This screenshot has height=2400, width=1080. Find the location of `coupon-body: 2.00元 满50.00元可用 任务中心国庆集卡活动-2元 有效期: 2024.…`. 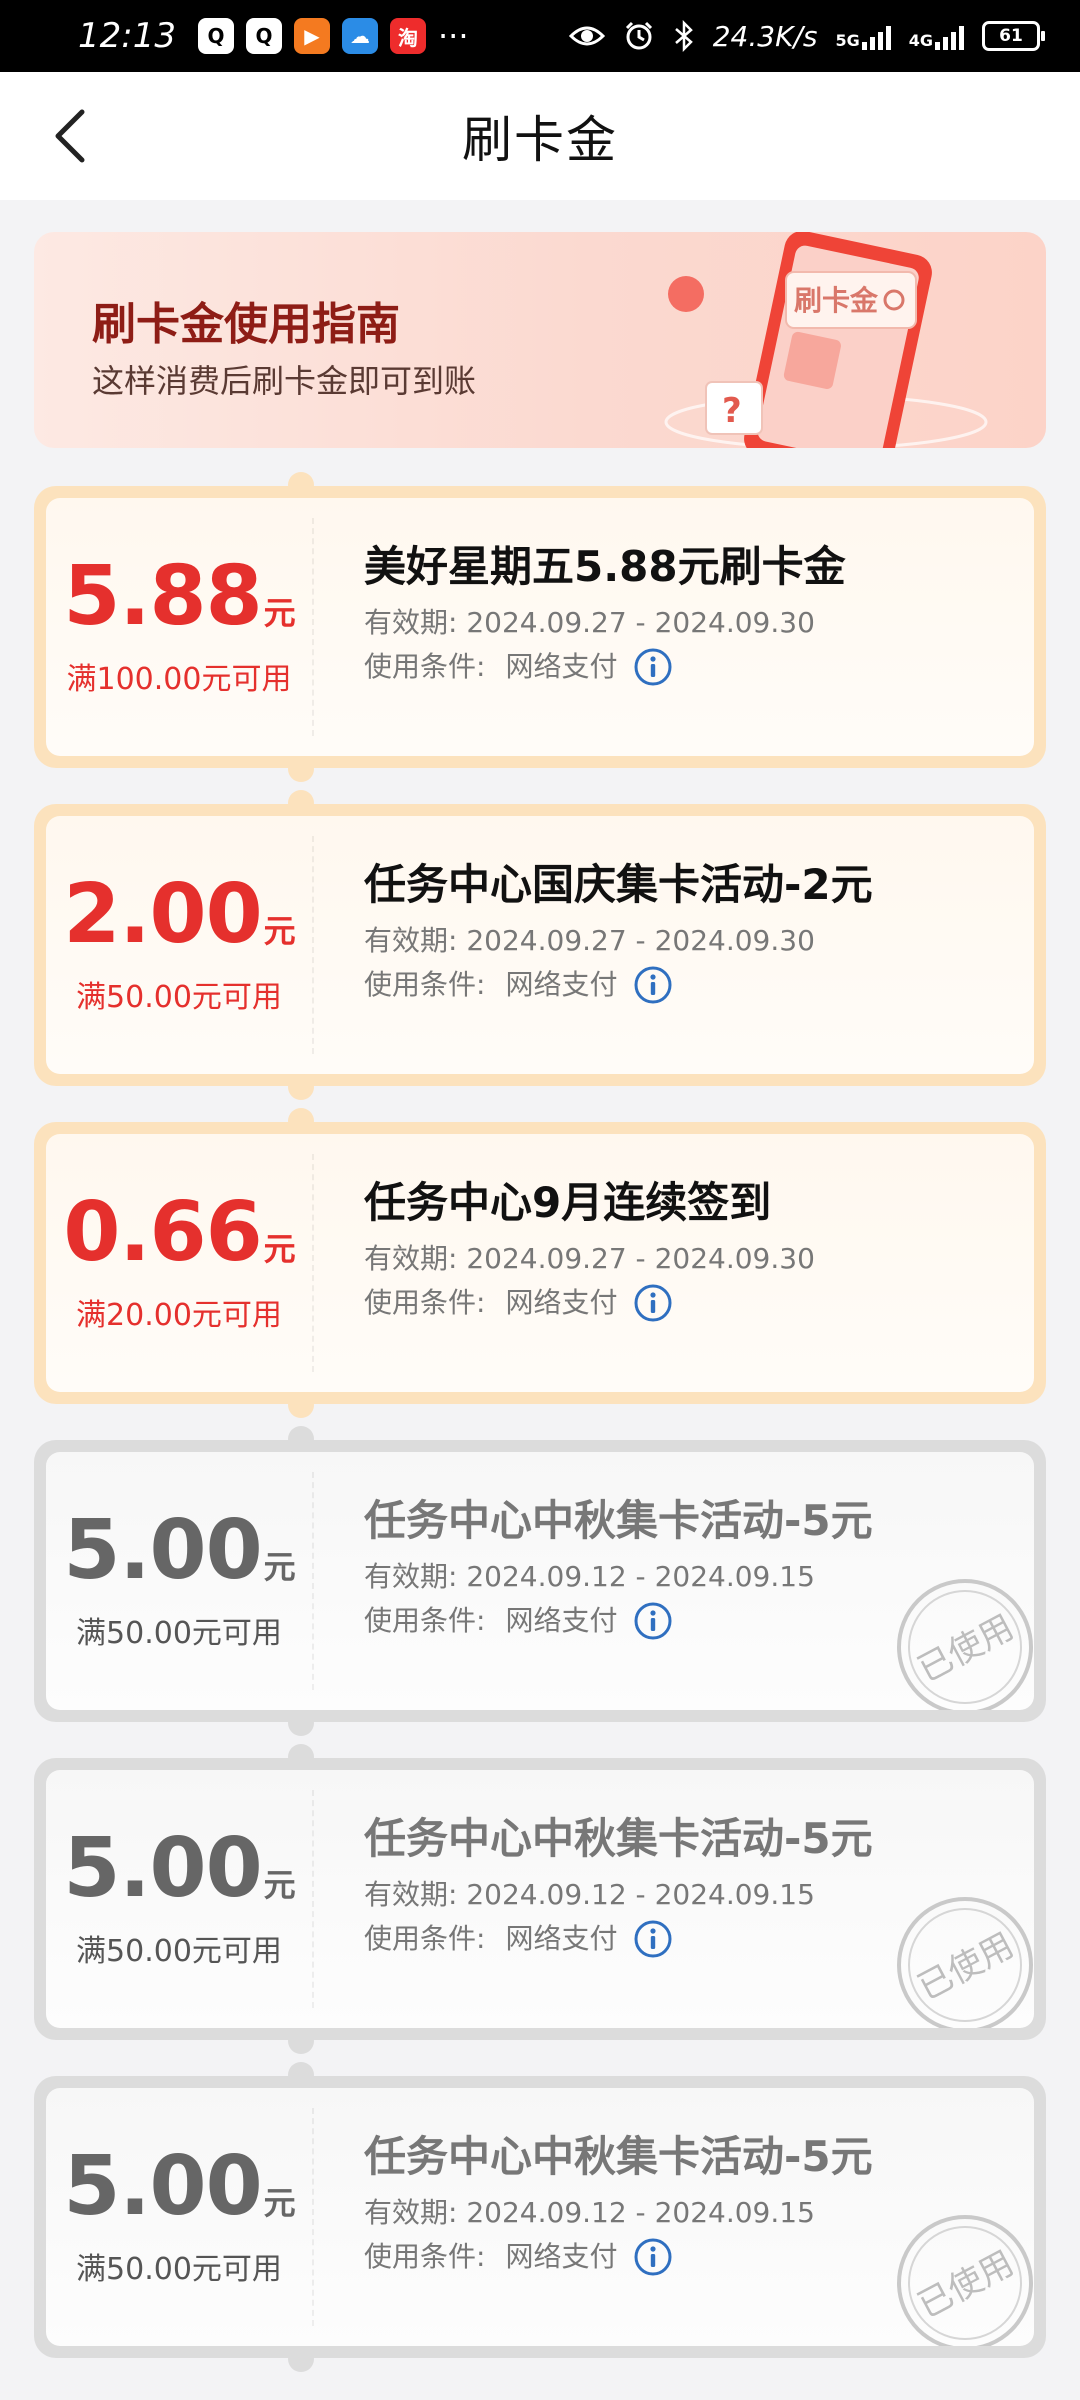

coupon-body: 2.00元 满50.00元可用 任务中心国庆集卡活动-2元 有效期: 2024.… is located at coordinates (540, 945).